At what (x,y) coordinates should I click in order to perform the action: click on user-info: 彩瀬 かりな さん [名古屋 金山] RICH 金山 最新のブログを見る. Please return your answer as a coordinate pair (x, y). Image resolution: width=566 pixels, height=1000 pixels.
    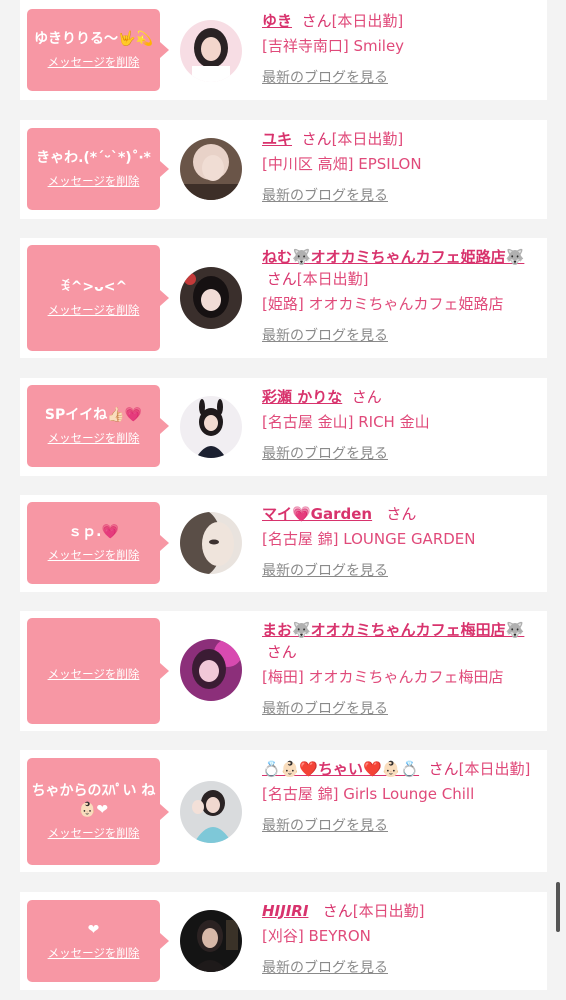
    Looking at the image, I should click on (399, 424).